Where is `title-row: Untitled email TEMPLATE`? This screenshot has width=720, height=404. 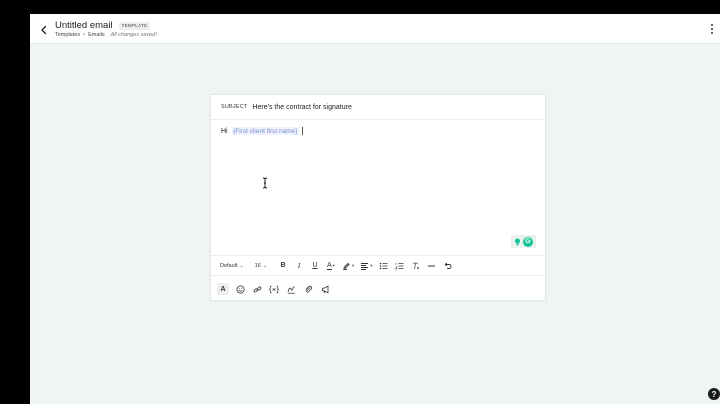
title-row: Untitled email TEMPLATE is located at coordinates (103, 25).